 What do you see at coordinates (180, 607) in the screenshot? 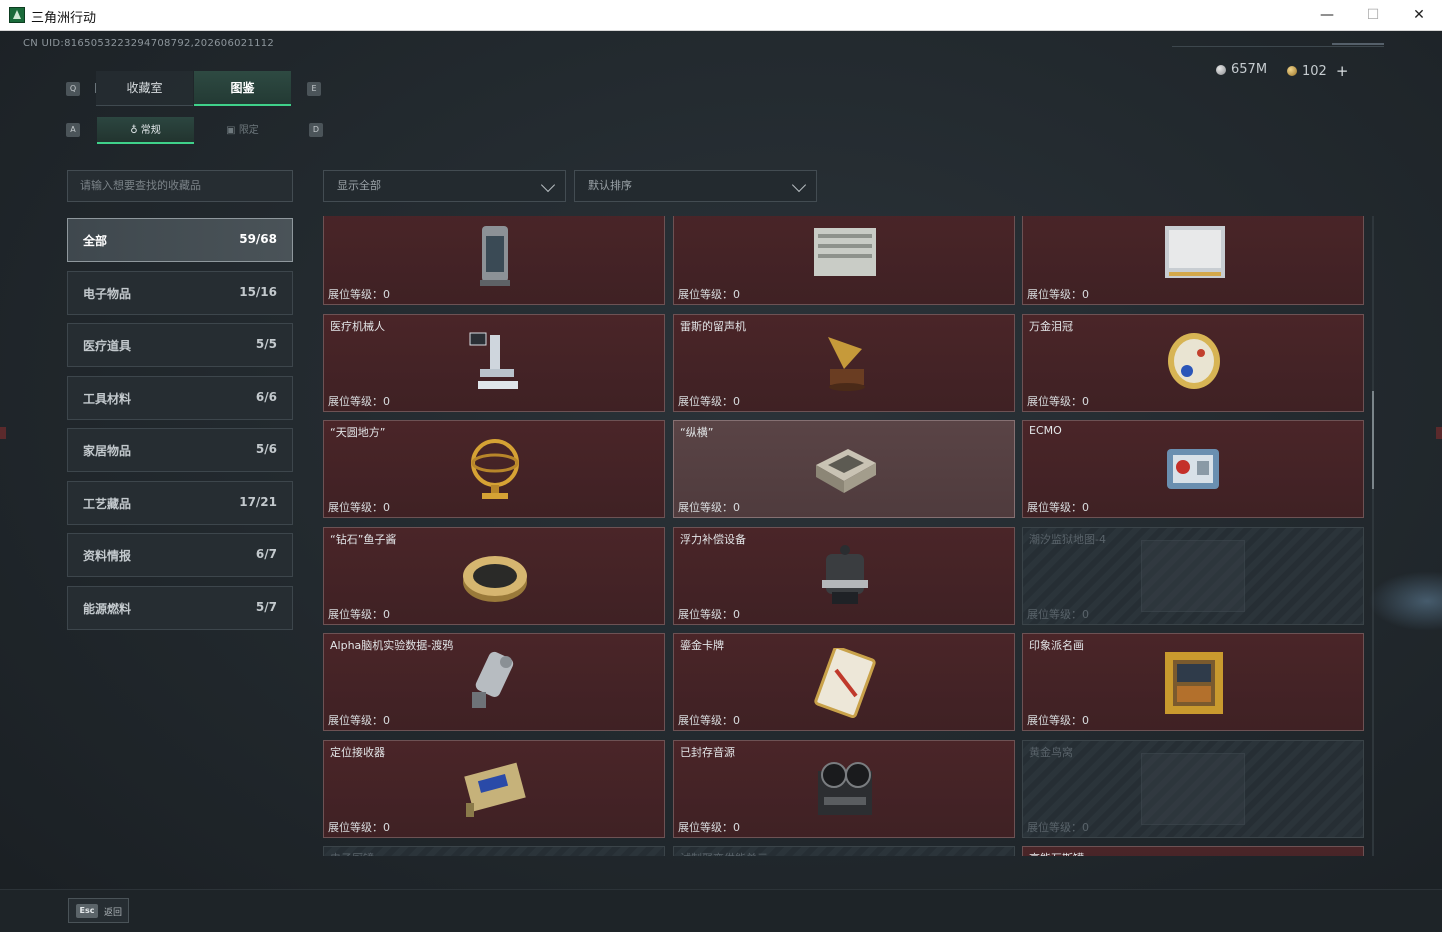
I see `category-item: 能源燃料 5/7` at bounding box center [180, 607].